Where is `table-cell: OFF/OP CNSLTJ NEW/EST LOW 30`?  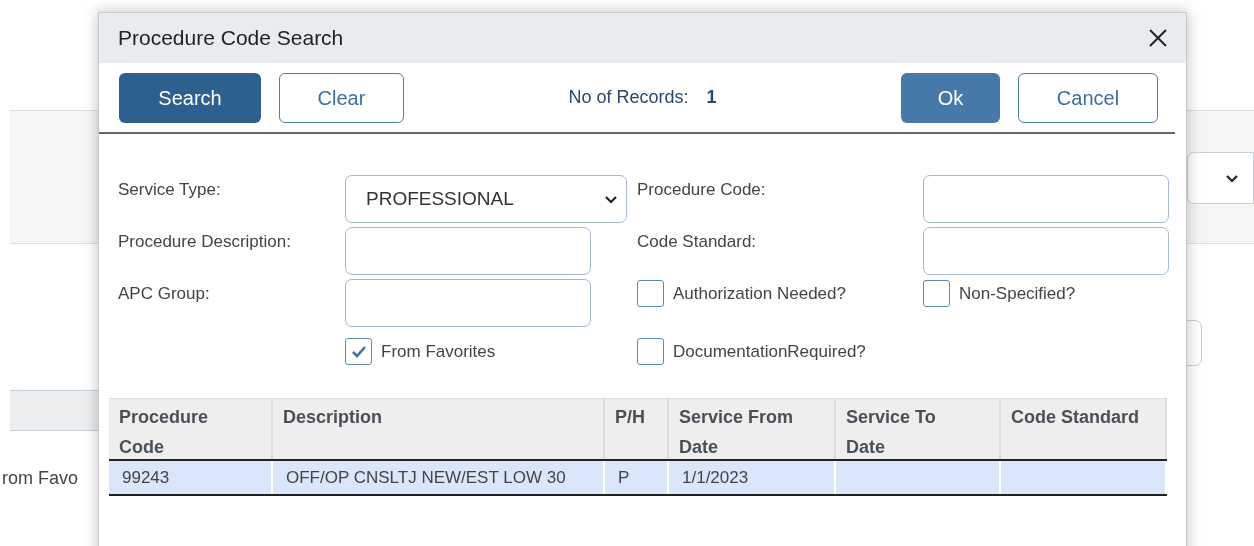
table-cell: OFF/OP CNSLTJ NEW/EST LOW 30 is located at coordinates (439, 477).